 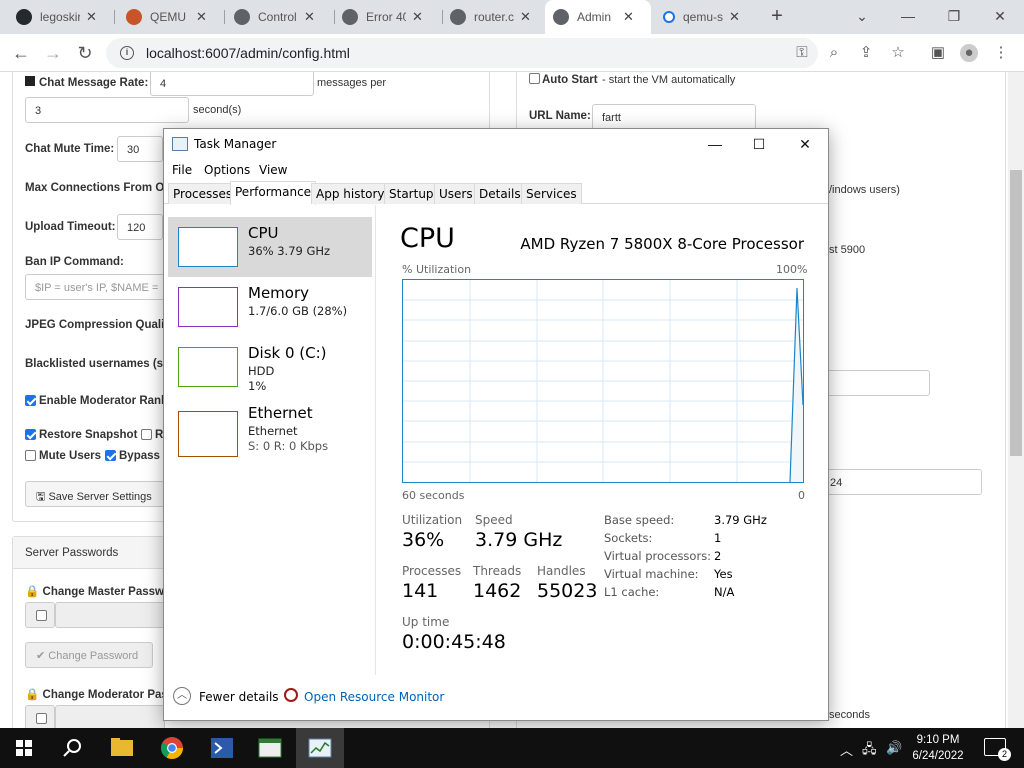 I want to click on tab-users: Users, so click(x=456, y=193).